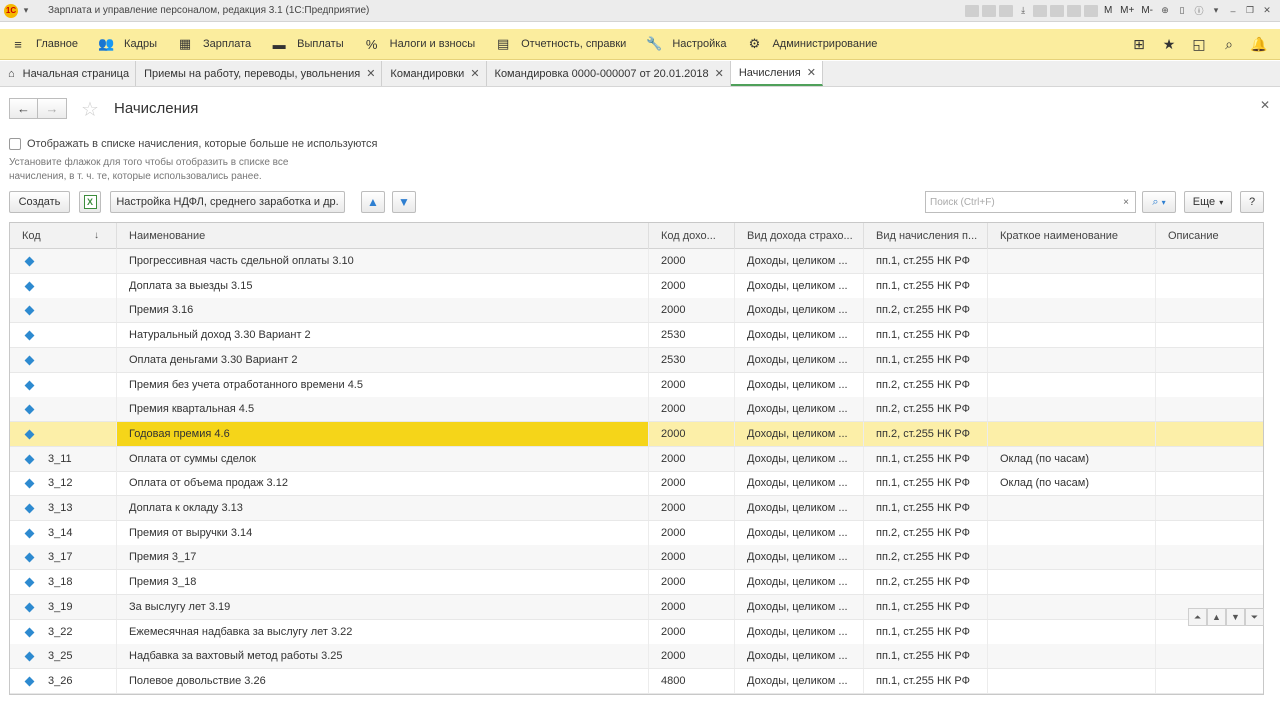 The width and height of the screenshot is (1280, 720). I want to click on chevron-down-icon: ▾, so click(26, 11).